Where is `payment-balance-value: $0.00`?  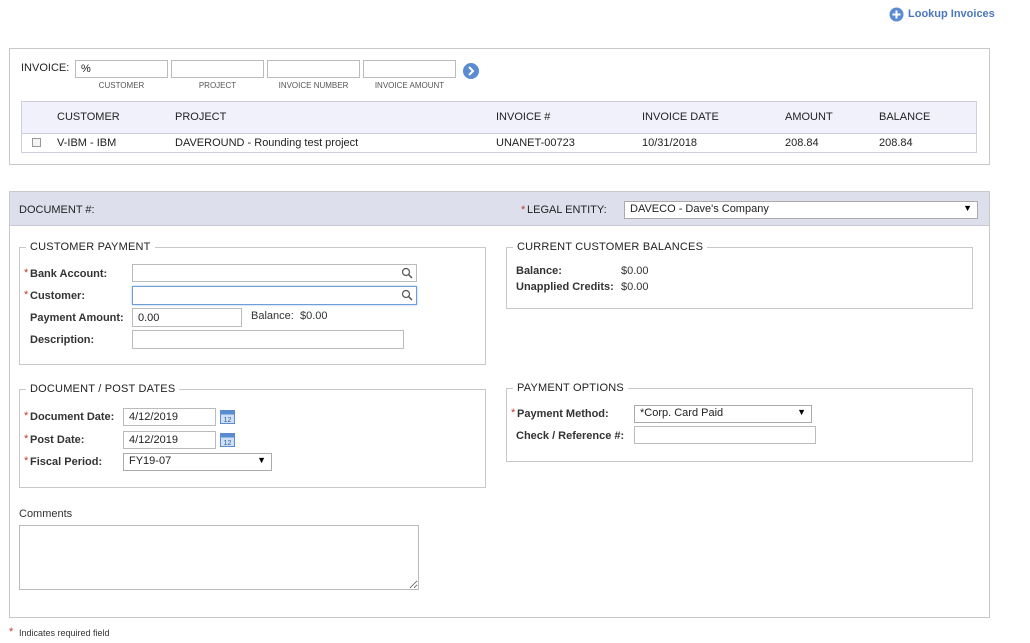
payment-balance-value: $0.00 is located at coordinates (314, 316).